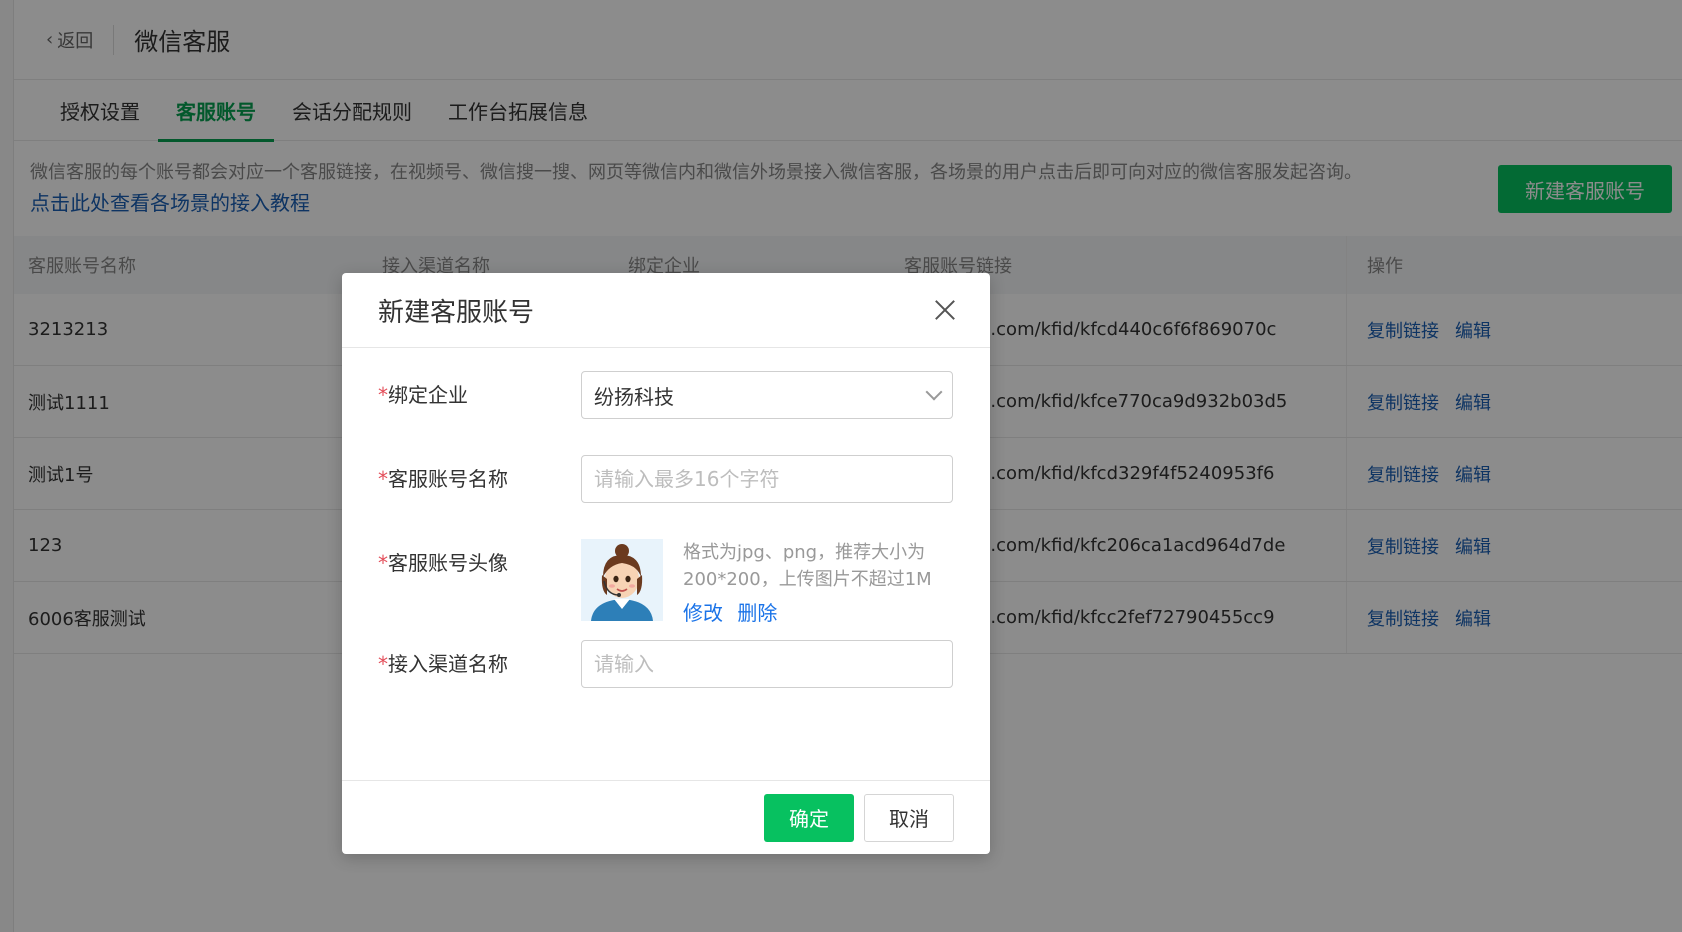 The image size is (1682, 932). What do you see at coordinates (823, 611) in the screenshot?
I see `avatar-actions: 修改 删除` at bounding box center [823, 611].